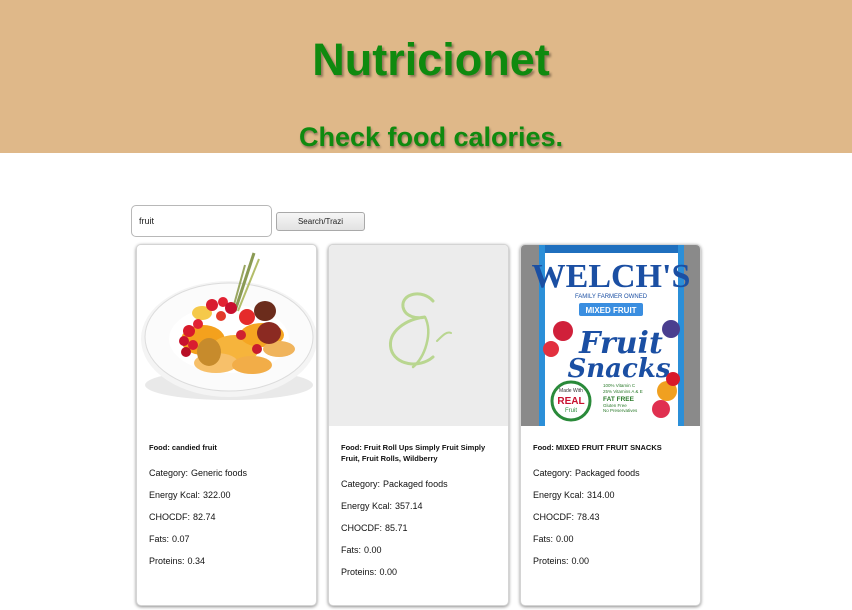 The image size is (852, 610). I want to click on food-proteins: Proteins: 0.34, so click(177, 561).